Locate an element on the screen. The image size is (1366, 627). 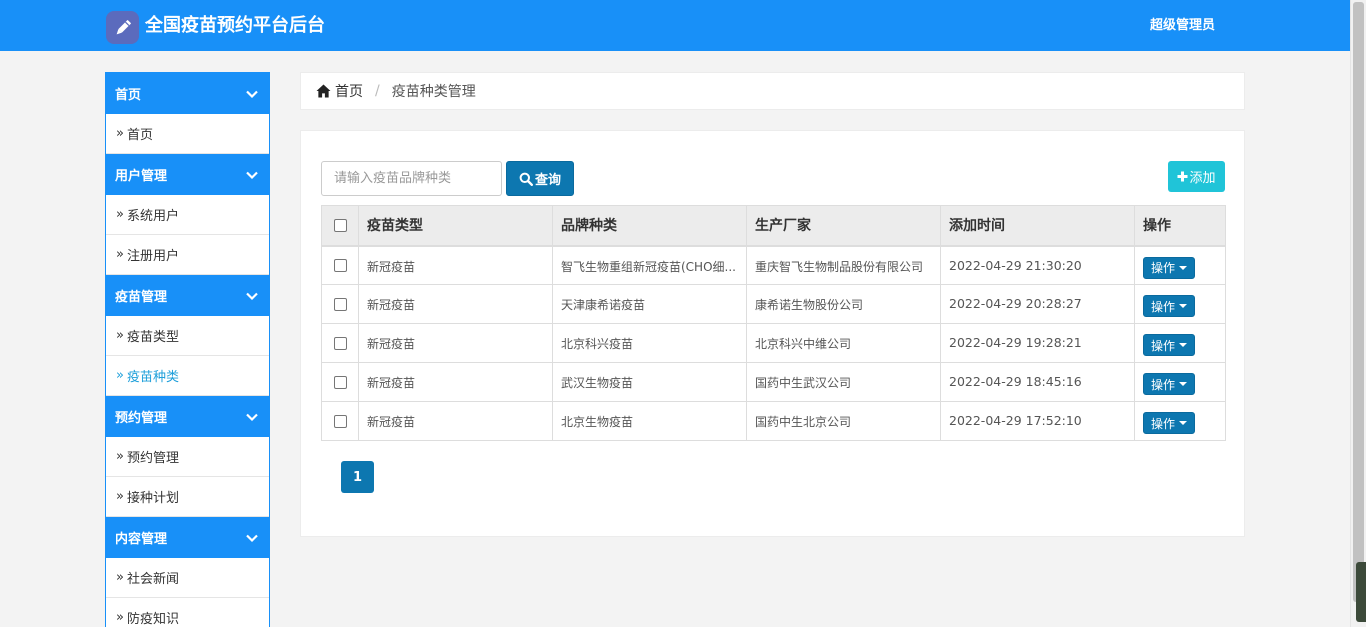
sidebar-item-home: » 首页 is located at coordinates (187, 134).